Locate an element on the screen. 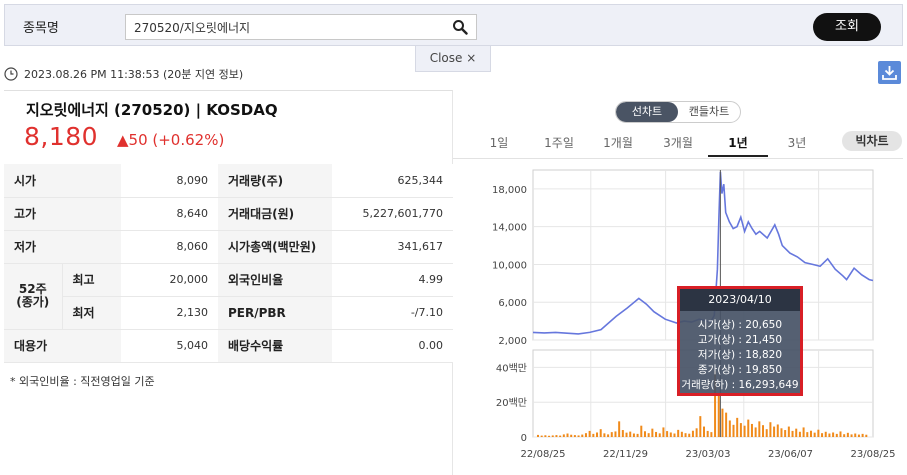 This screenshot has height=475, width=907. search-bar: 종목명 조회 is located at coordinates (453, 25).